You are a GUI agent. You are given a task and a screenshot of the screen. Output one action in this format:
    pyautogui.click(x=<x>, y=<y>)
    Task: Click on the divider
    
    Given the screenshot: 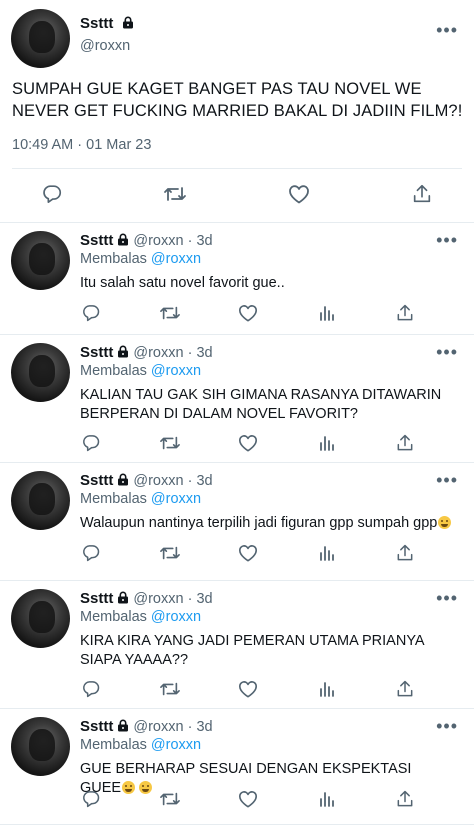 What is the action you would take?
    pyautogui.click(x=237, y=168)
    